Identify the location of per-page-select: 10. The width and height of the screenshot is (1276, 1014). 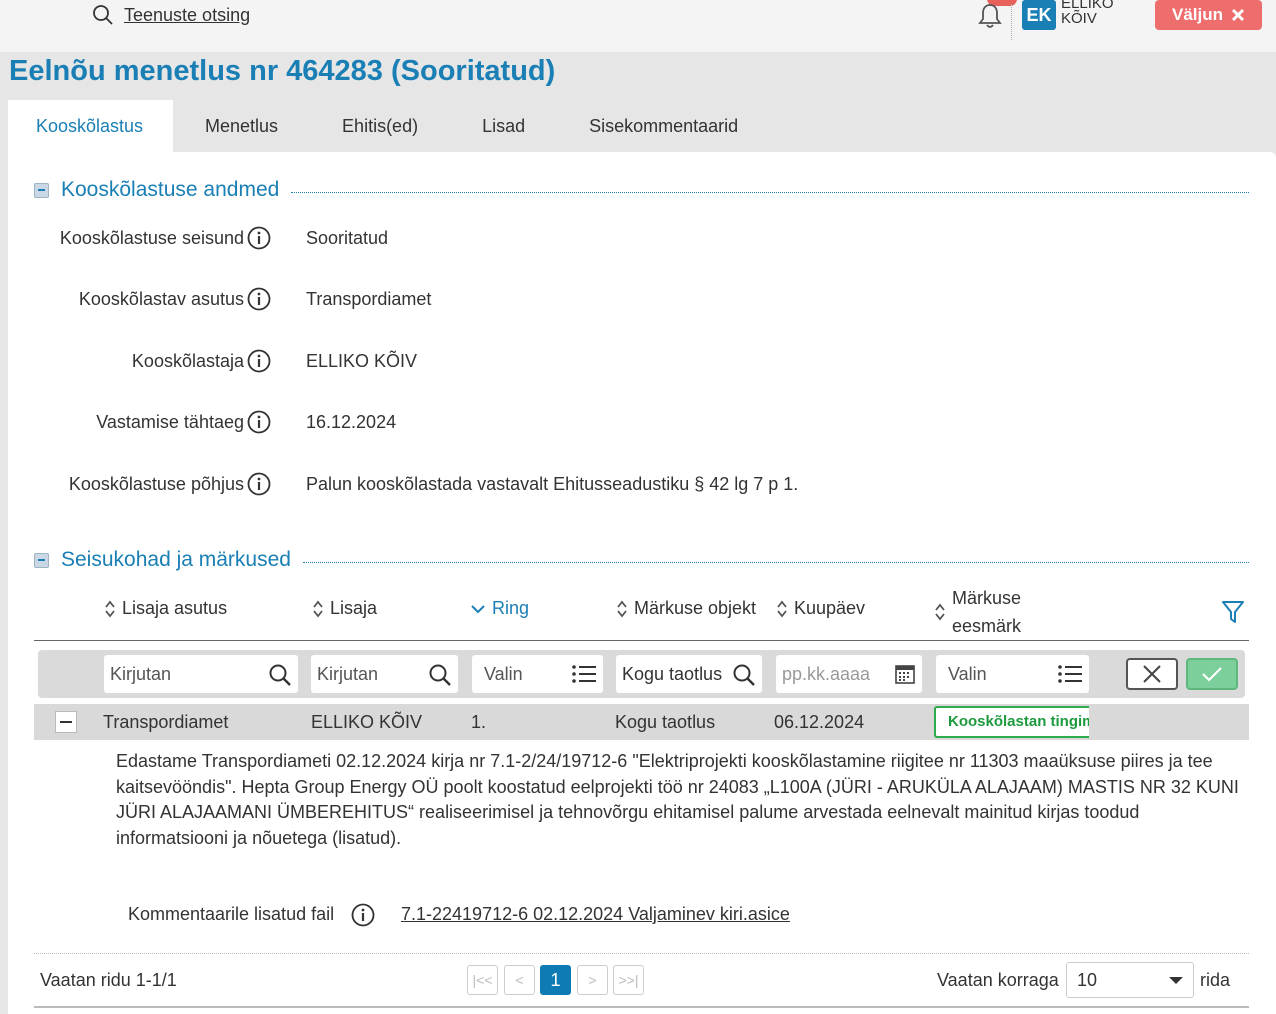
(1130, 980).